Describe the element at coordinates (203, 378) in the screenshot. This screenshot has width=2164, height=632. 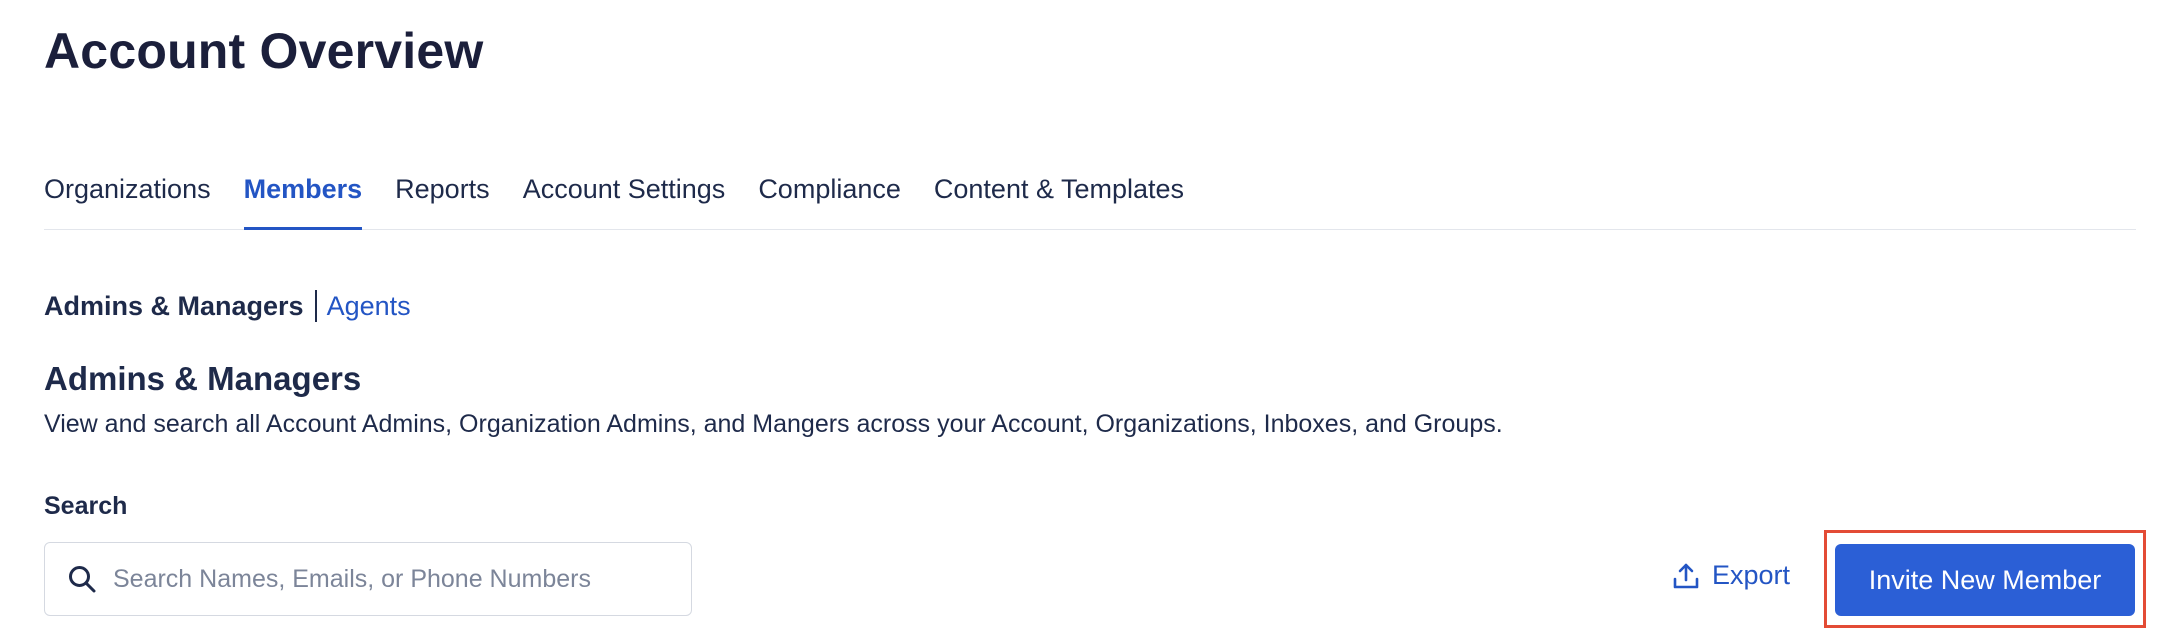
I see `section-title: Admins & Managers` at that location.